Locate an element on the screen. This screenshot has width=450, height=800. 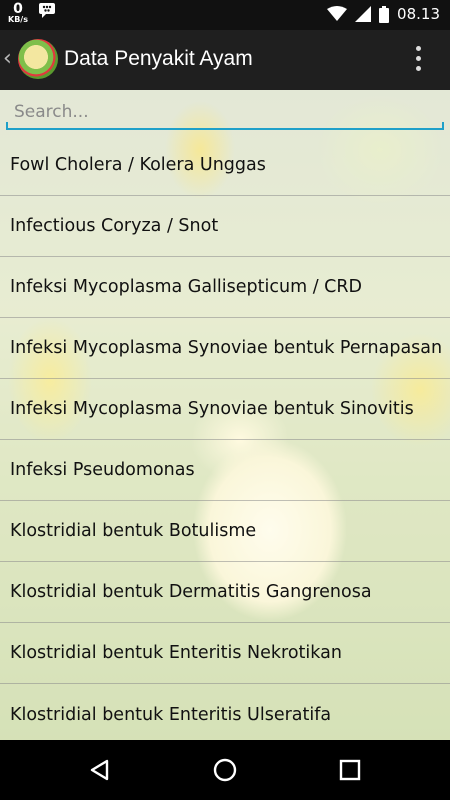
back-triangle-icon is located at coordinates (100, 770).